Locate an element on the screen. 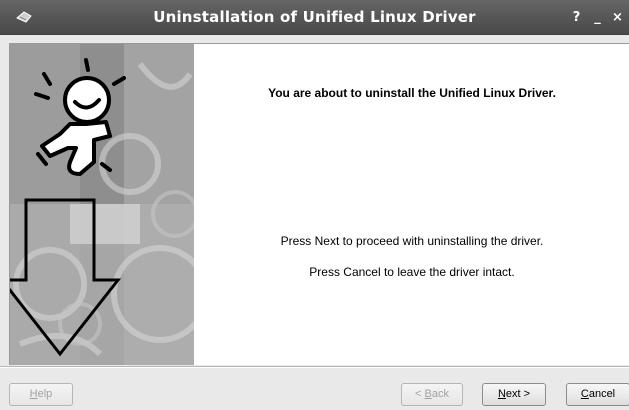 This screenshot has height=410, width=629. help-button: Help is located at coordinates (41, 394).